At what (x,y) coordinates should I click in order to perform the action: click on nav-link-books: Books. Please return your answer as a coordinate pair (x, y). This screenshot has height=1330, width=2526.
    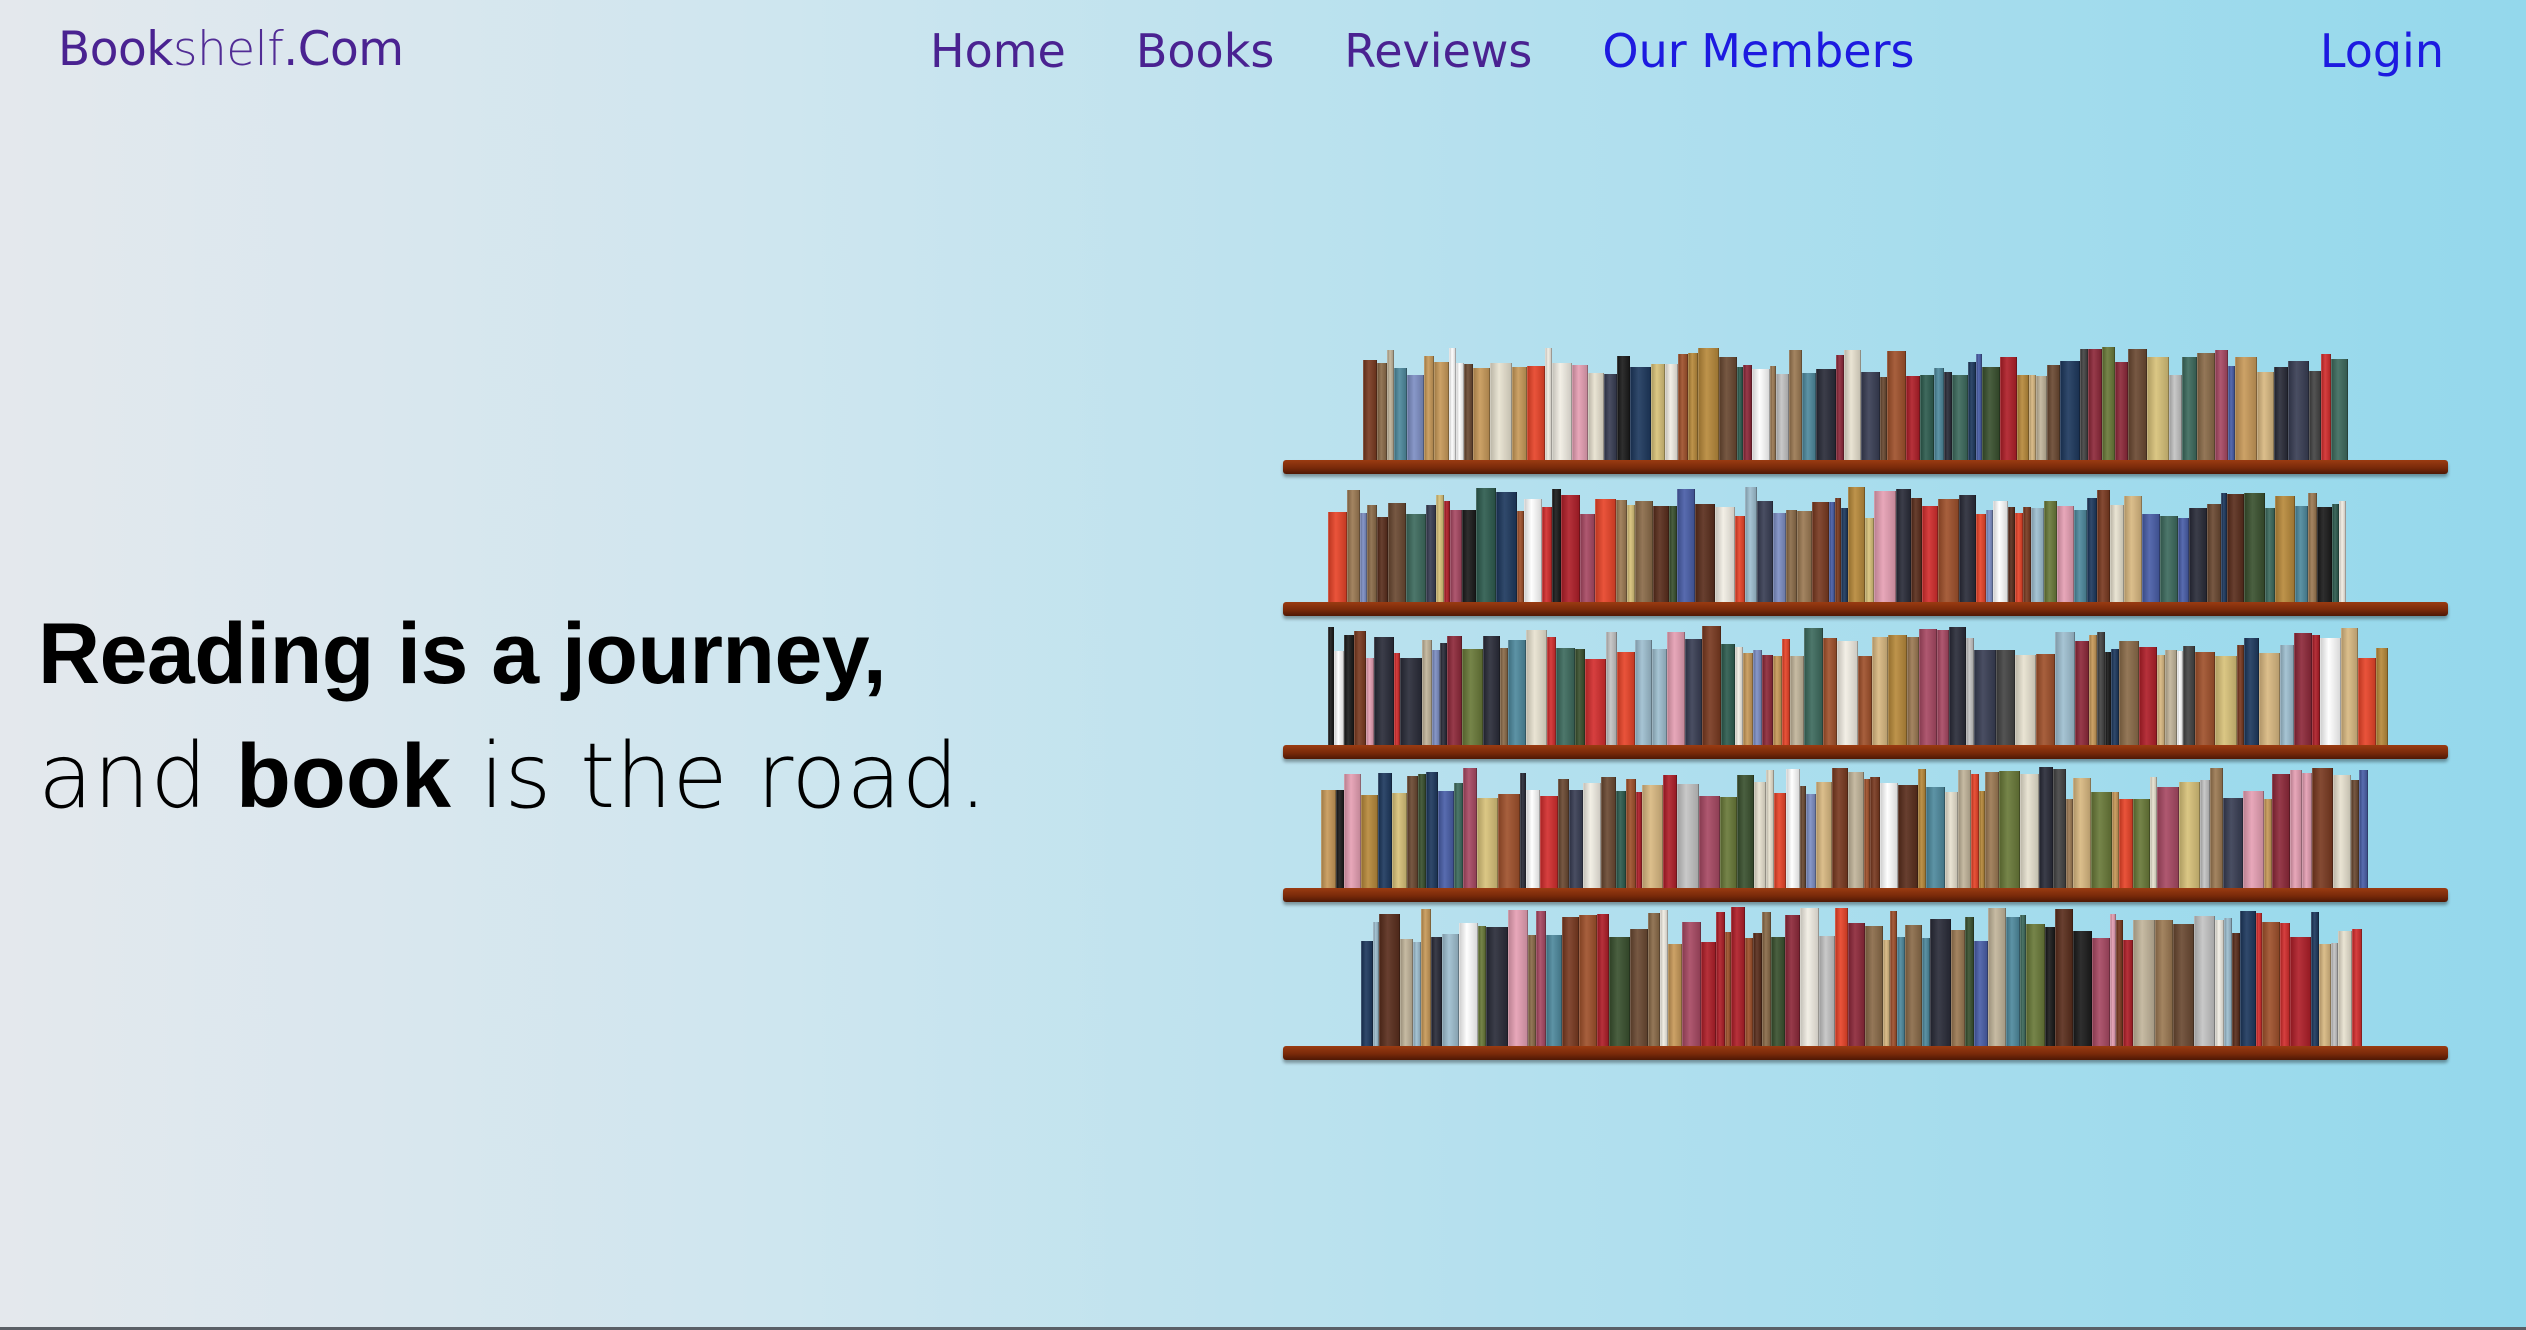
    Looking at the image, I should click on (1205, 51).